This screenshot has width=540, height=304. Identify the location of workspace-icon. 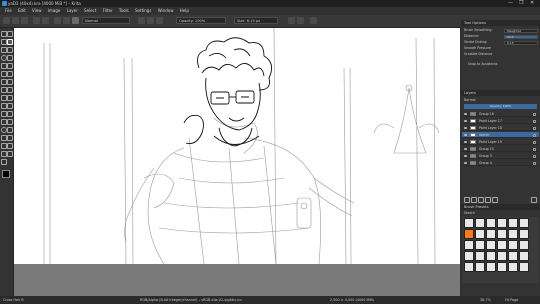
(313, 20).